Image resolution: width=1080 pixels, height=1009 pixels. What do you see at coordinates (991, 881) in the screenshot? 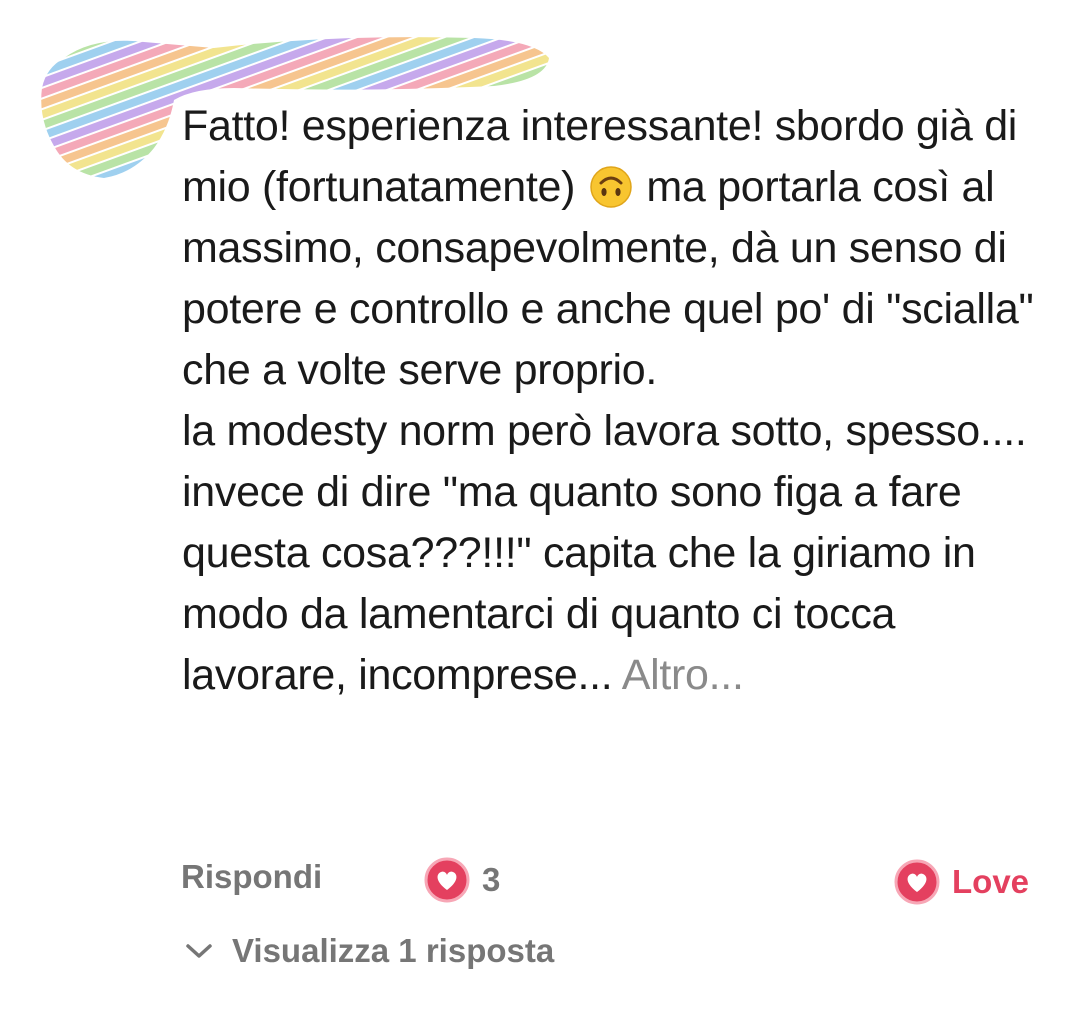
I see `love-label: Love` at bounding box center [991, 881].